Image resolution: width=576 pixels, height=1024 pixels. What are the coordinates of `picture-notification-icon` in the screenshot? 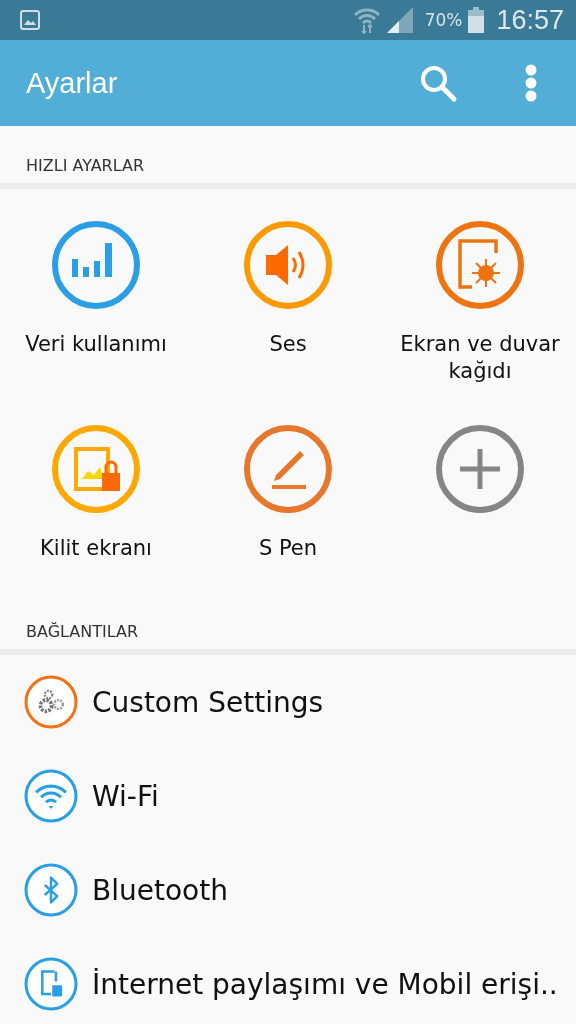 It's located at (30, 20).